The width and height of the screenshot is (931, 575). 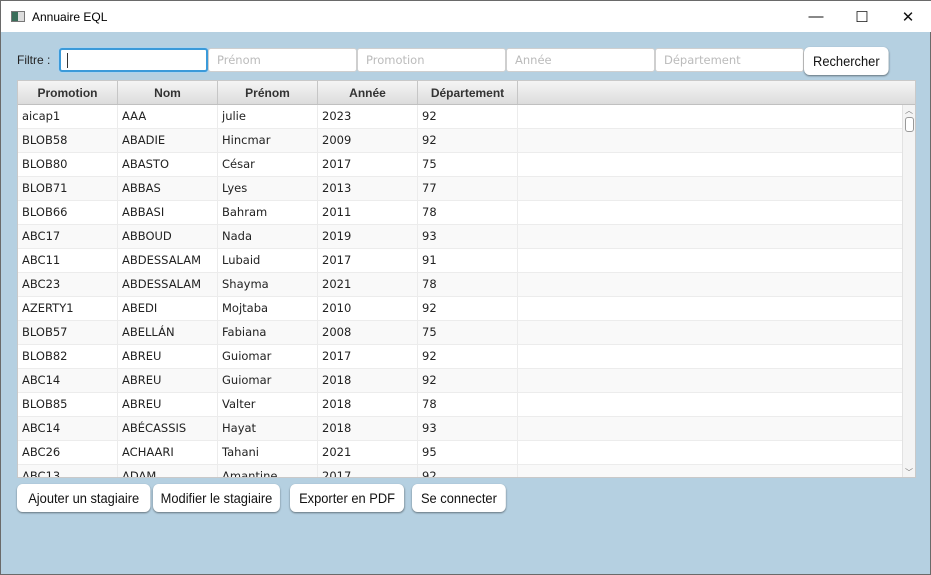 What do you see at coordinates (168, 188) in the screenshot?
I see `table-cell: ABBAS` at bounding box center [168, 188].